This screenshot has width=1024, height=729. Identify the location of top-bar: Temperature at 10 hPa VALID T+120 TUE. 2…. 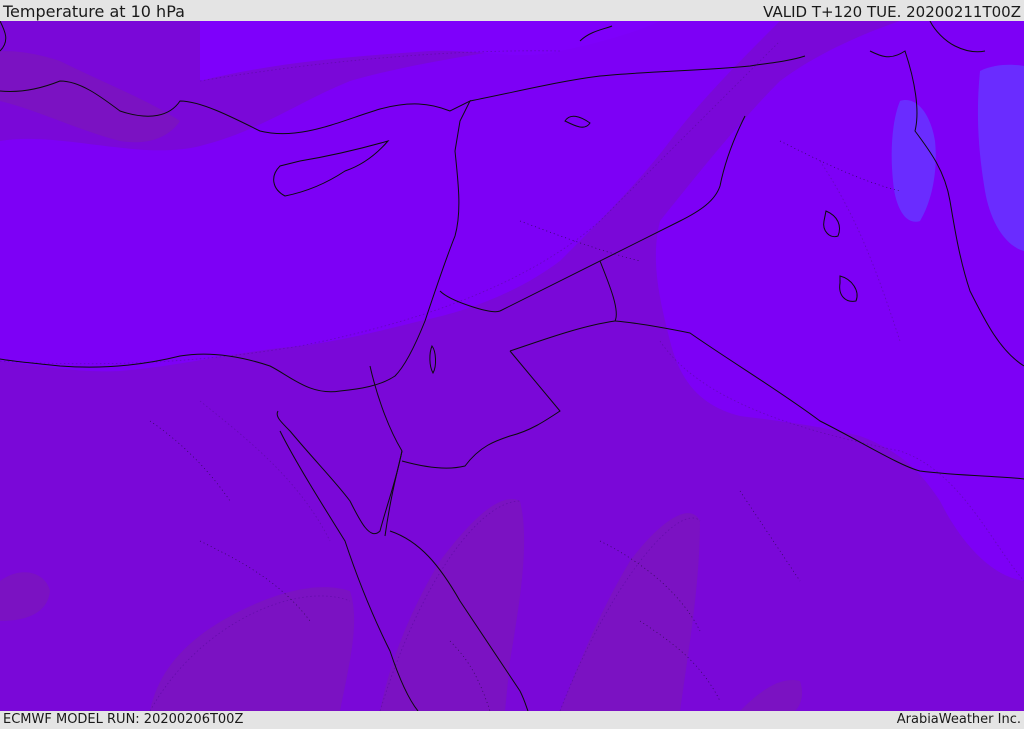
(512, 10).